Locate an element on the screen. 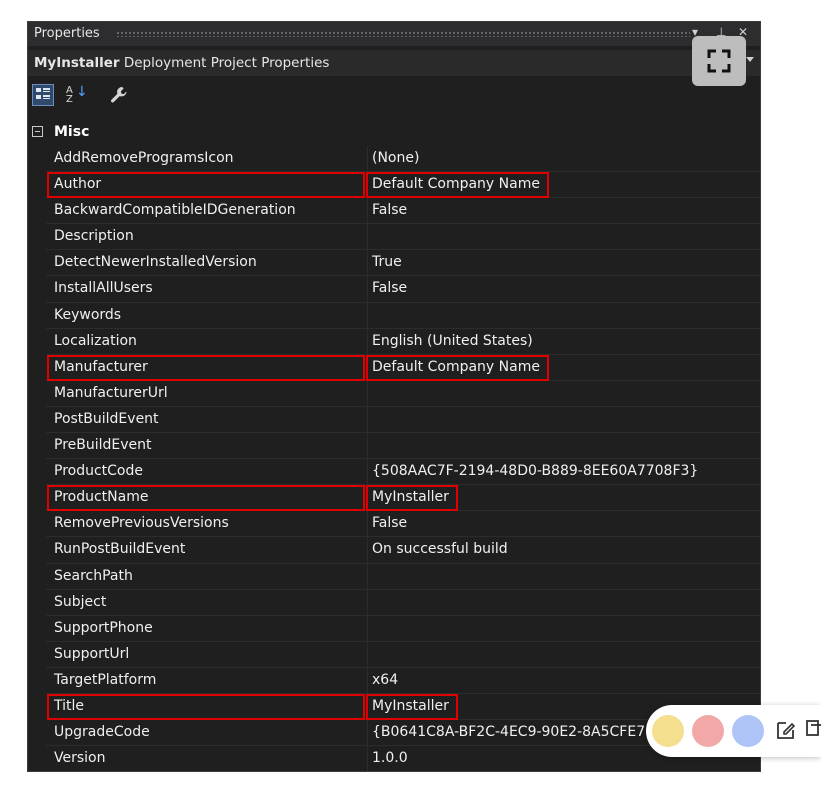  titlebar-grip is located at coordinates (403, 34).